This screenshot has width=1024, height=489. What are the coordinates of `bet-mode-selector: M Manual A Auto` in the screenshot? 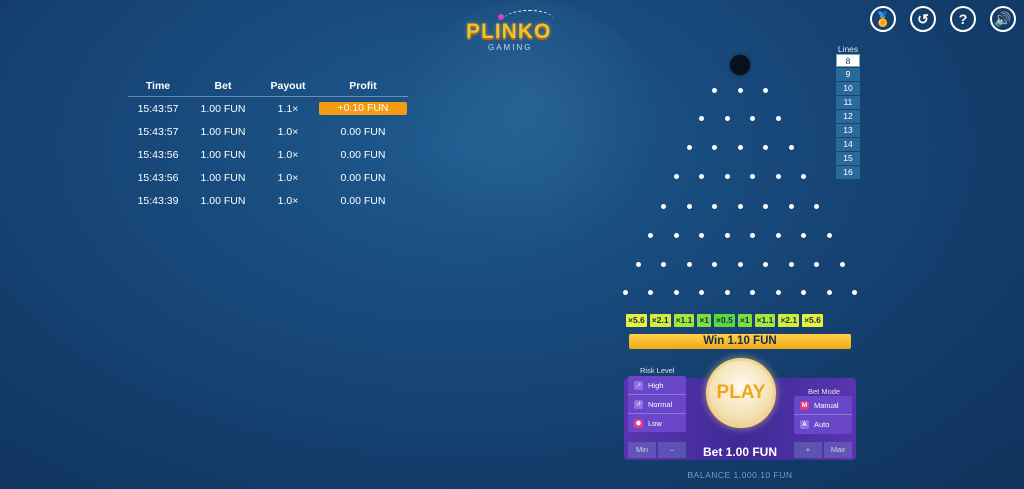 It's located at (823, 415).